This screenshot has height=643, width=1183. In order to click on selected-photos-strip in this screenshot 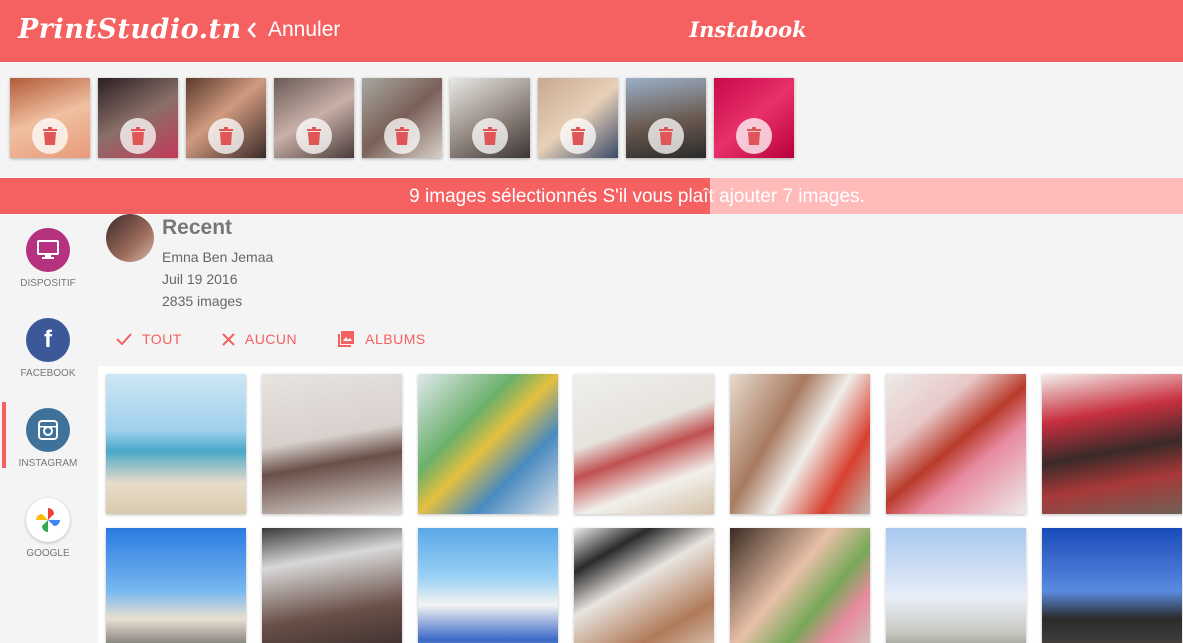, I will do `click(402, 118)`.